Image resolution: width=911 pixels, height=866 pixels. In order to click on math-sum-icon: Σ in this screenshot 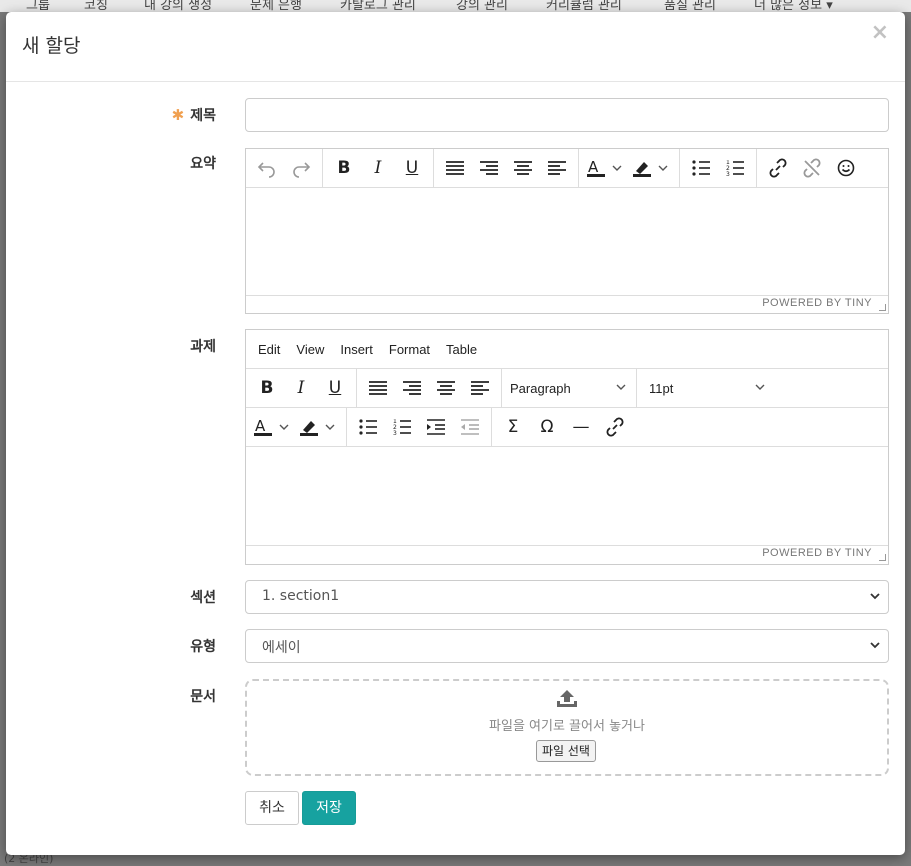, I will do `click(513, 427)`.